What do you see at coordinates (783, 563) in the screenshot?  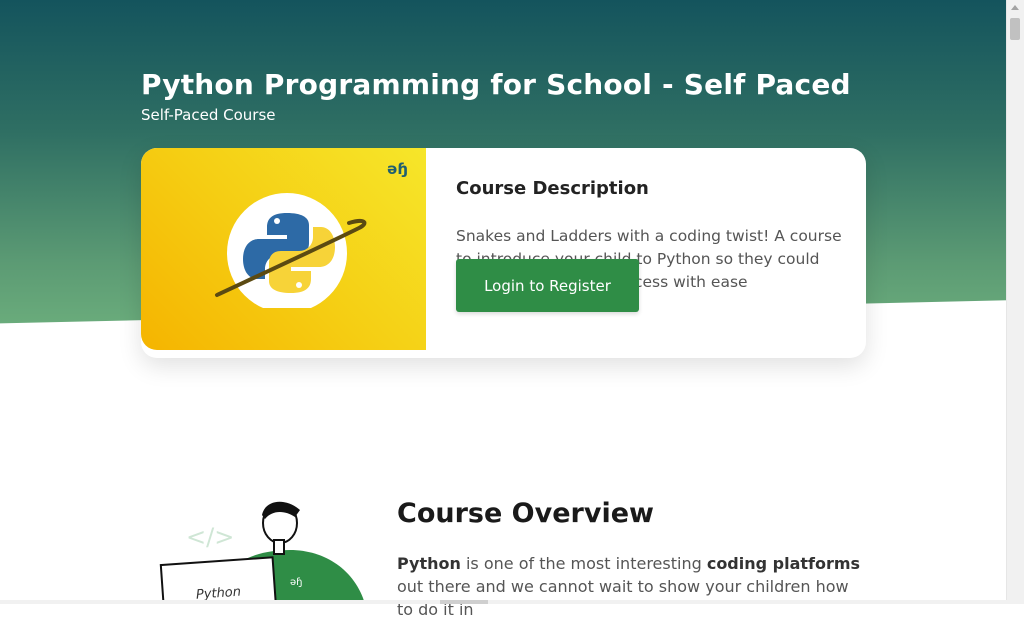 I see `overview-bold-coding-platforms: coding platforms` at bounding box center [783, 563].